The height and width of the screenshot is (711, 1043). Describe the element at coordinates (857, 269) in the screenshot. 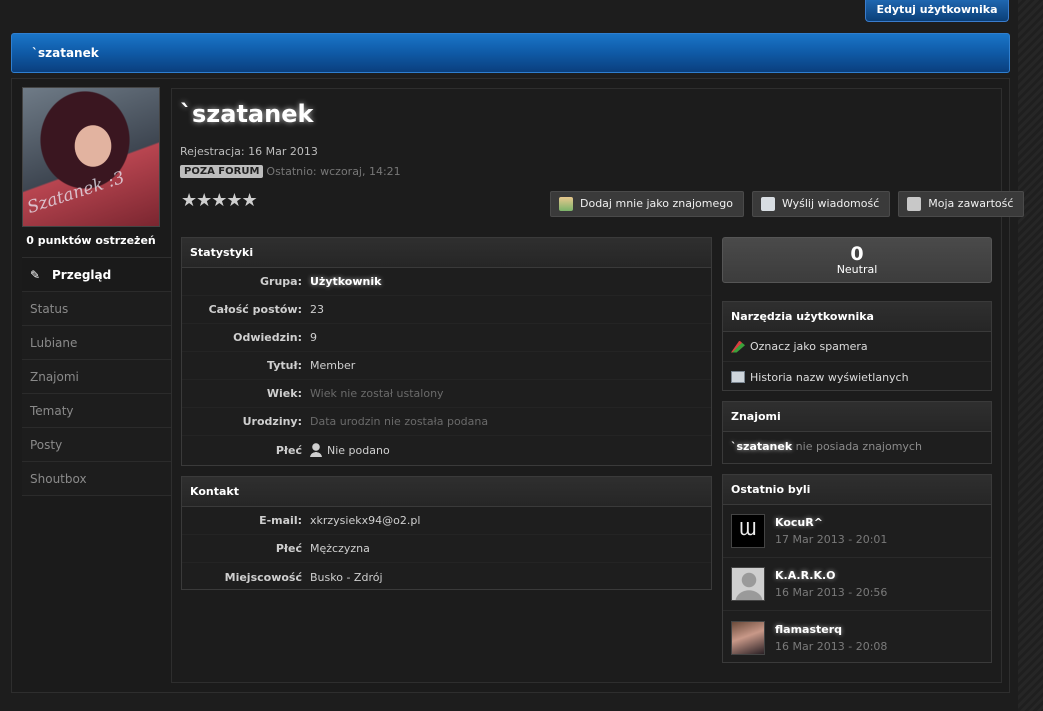

I see `reputation-label: Neutral` at that location.